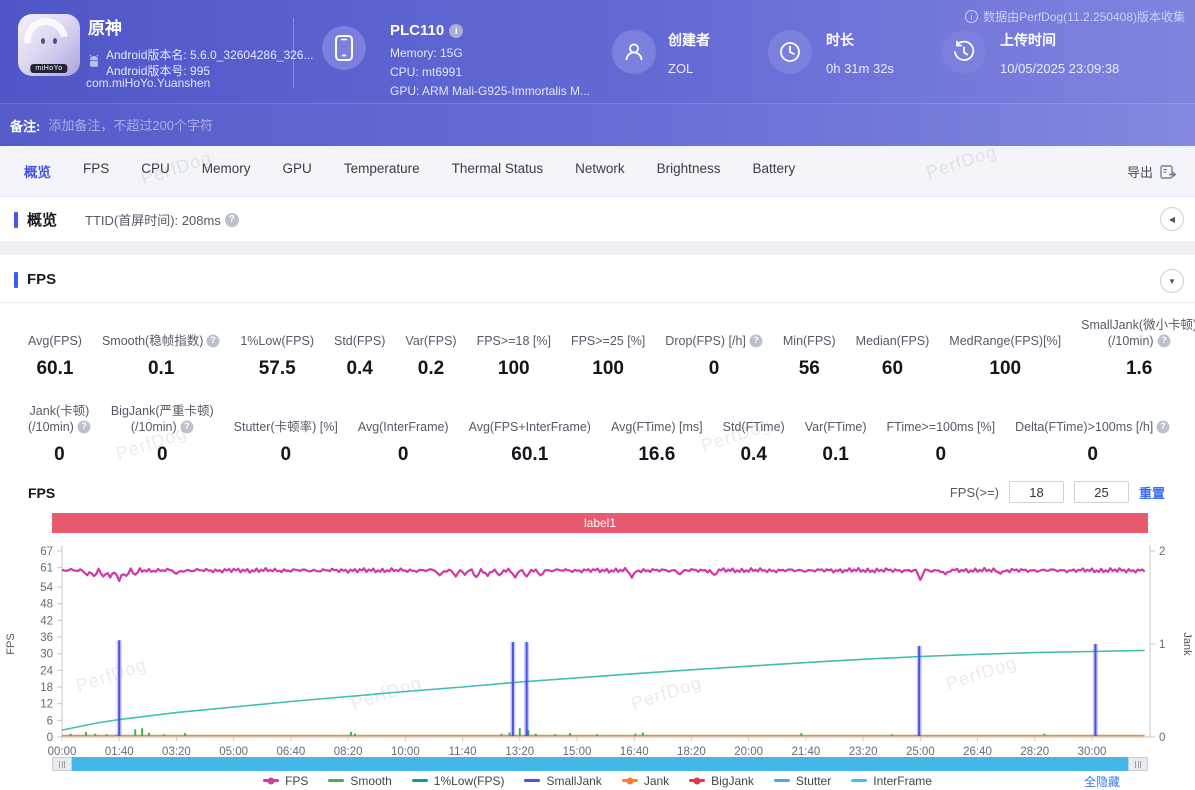 This screenshot has width=1195, height=790. I want to click on legend-item-FPS: FPS, so click(285, 781).